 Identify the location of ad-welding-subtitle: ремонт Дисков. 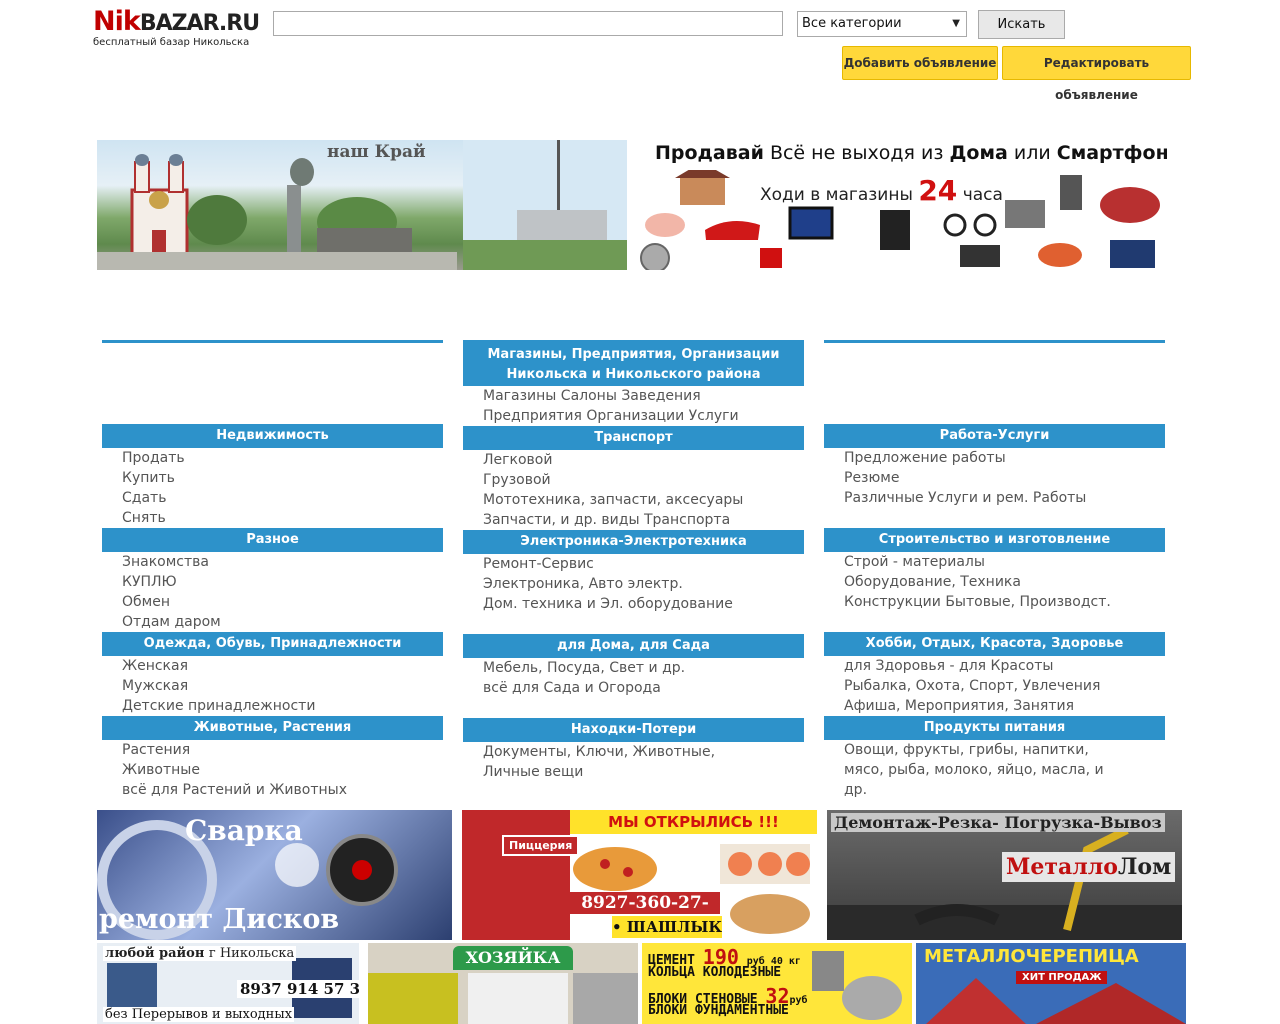
(219, 919).